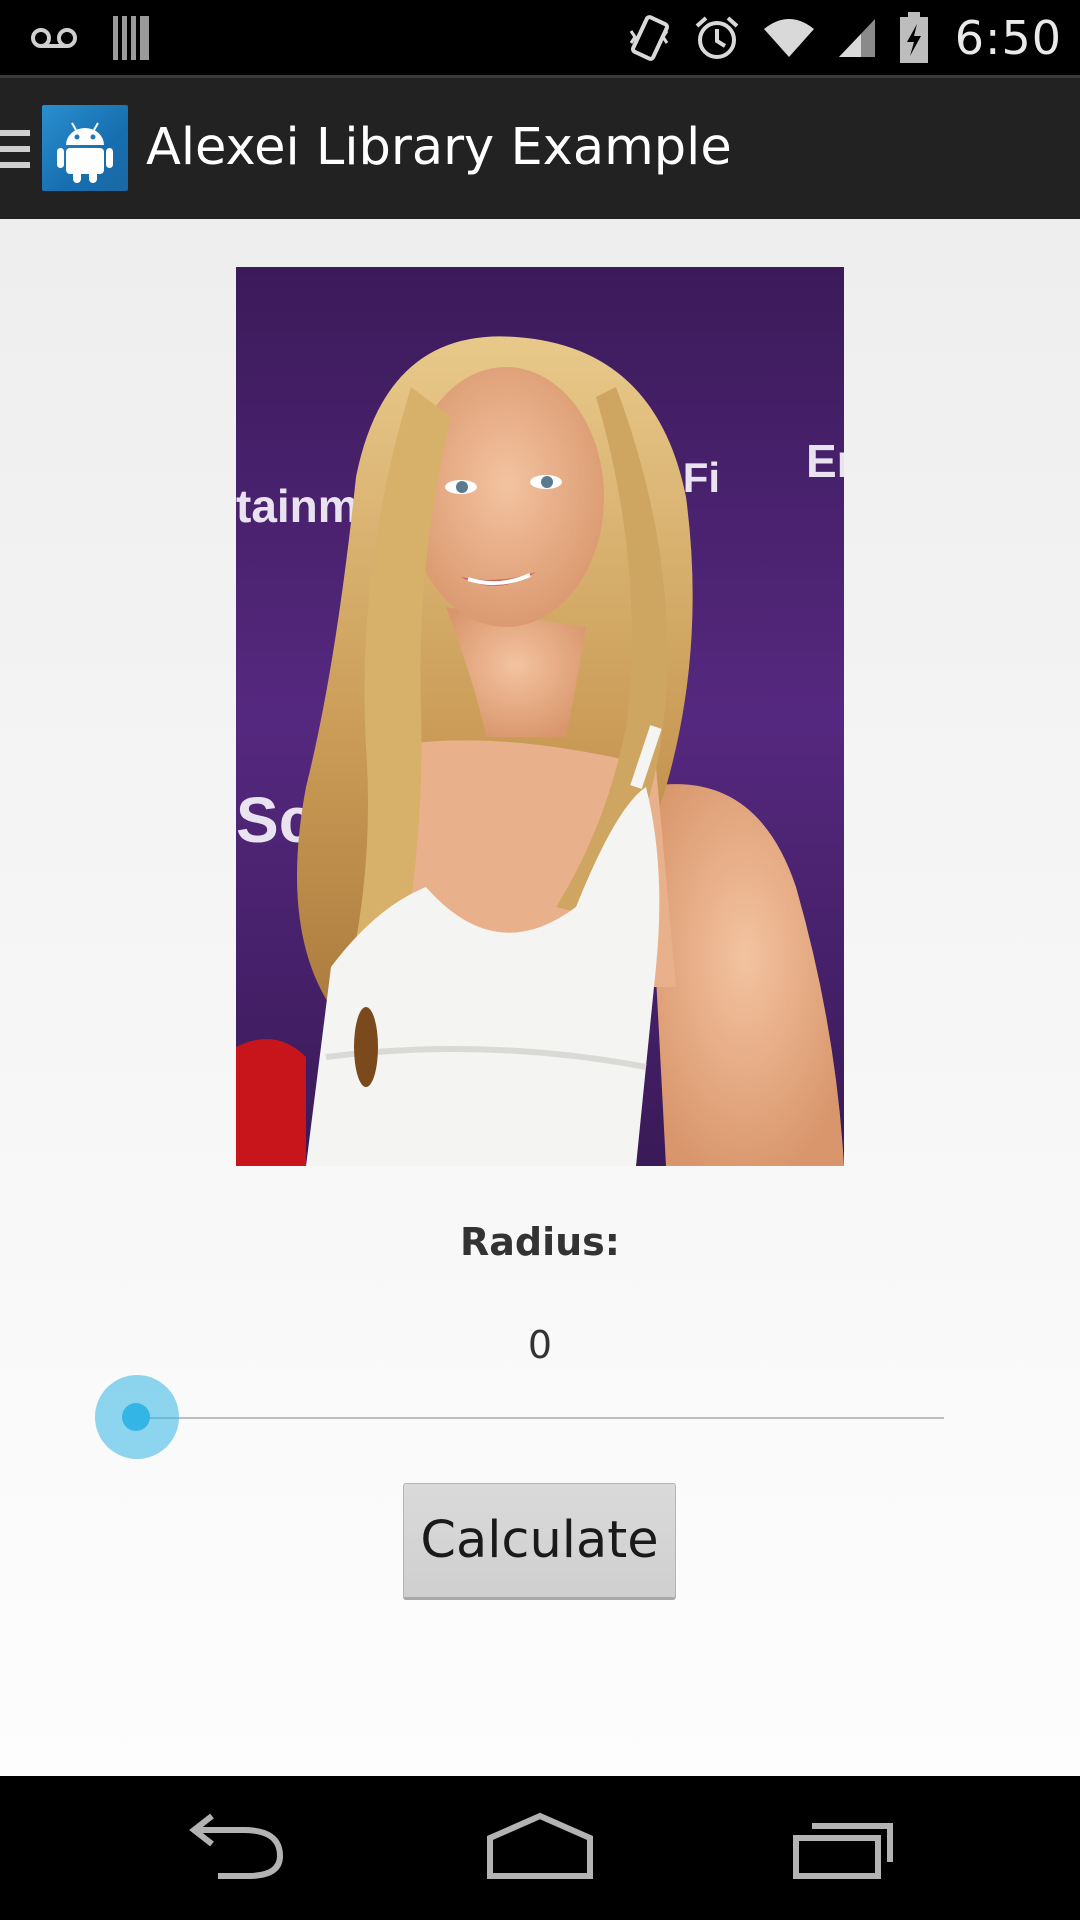 Image resolution: width=1080 pixels, height=1920 pixels. What do you see at coordinates (131, 38) in the screenshot?
I see `storage-icon` at bounding box center [131, 38].